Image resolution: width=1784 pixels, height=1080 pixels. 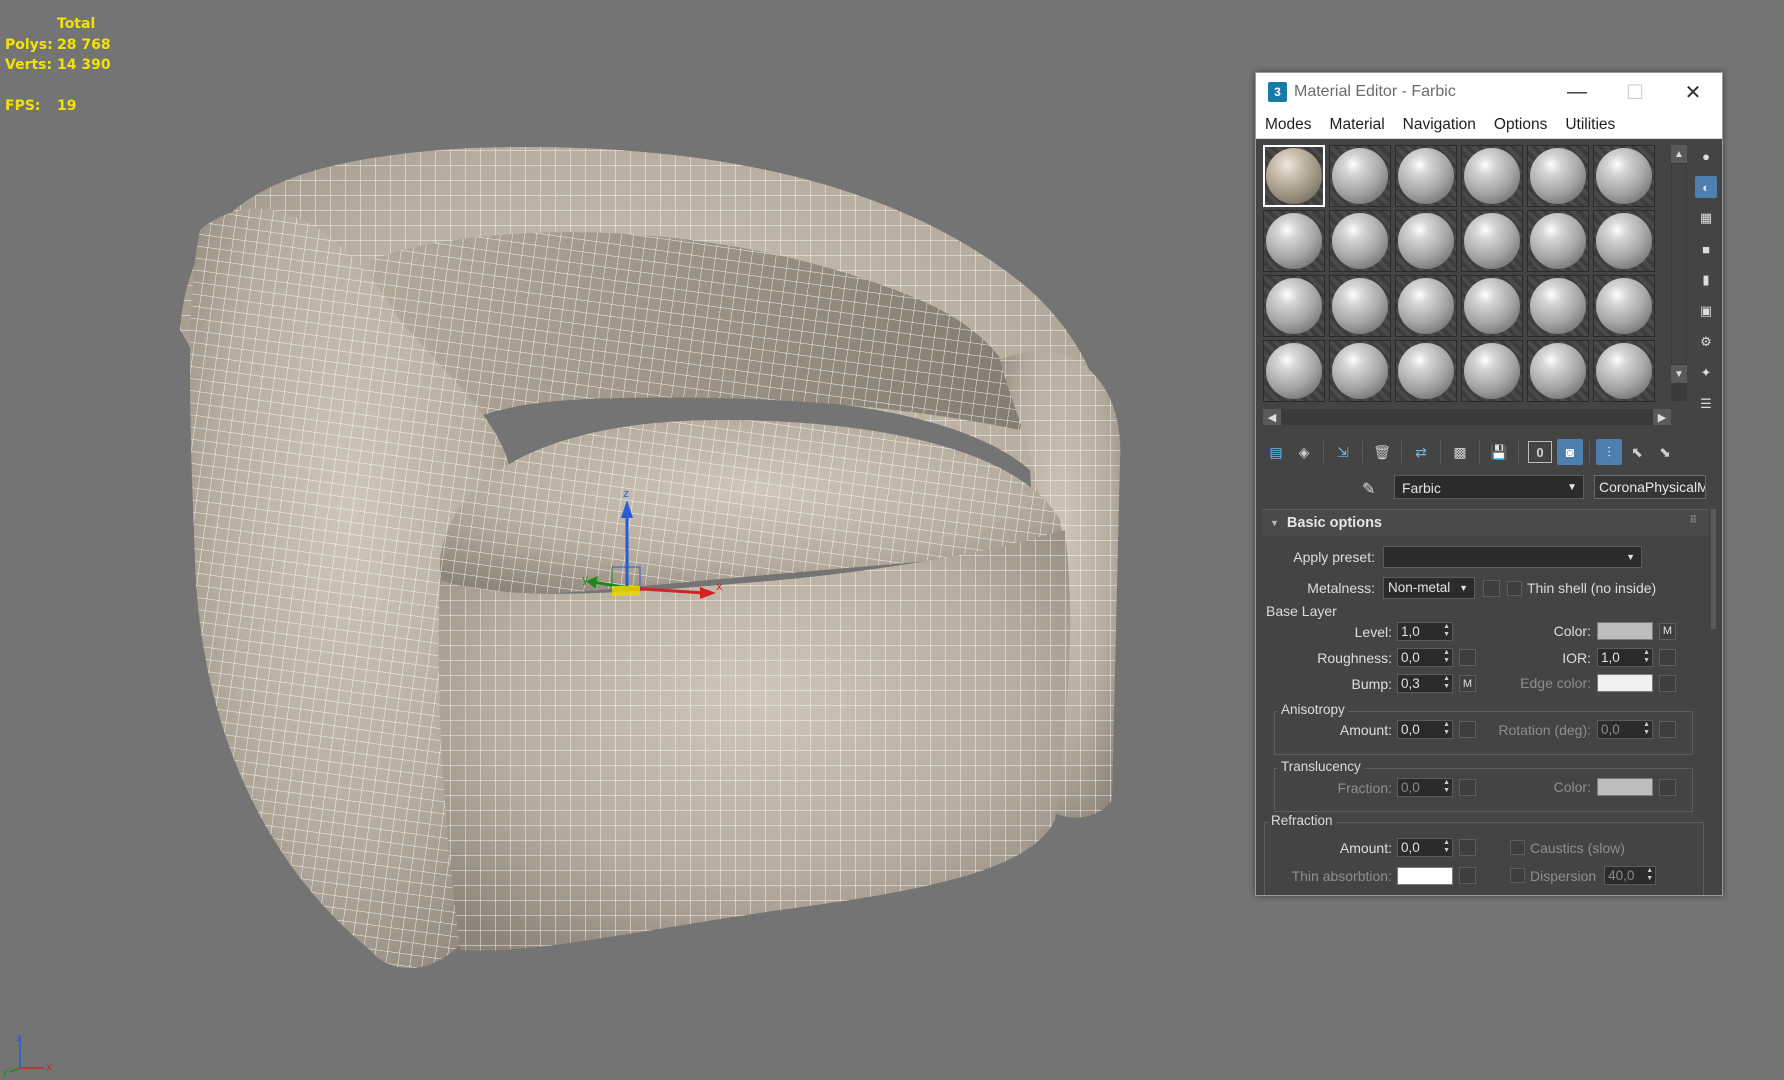 What do you see at coordinates (1274, 523) in the screenshot?
I see `collapse-triangle-icon: ▼` at bounding box center [1274, 523].